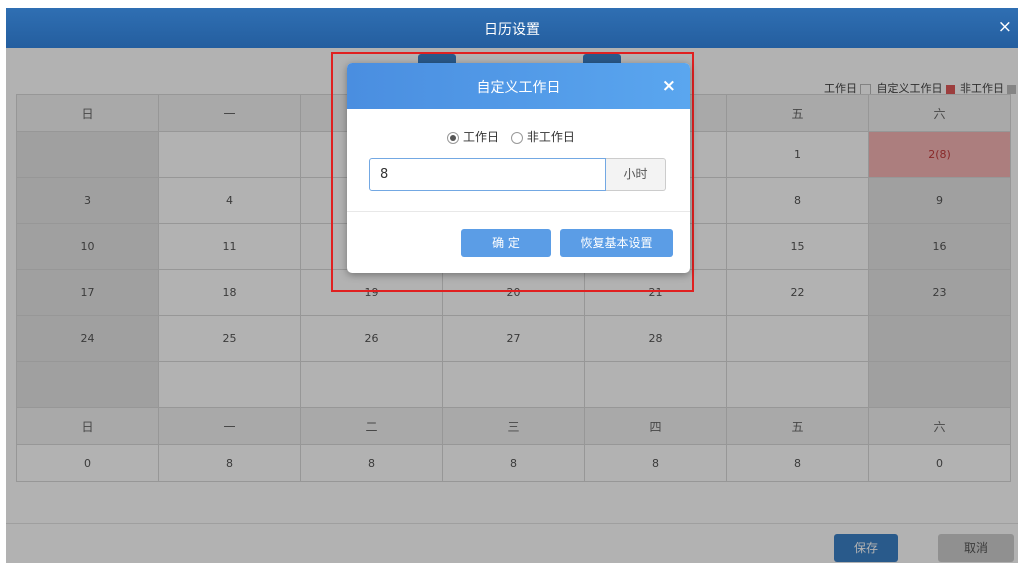  I want to click on custom-workday-dialog: 自定义工作日 × 工作日 非工作日 小时 确 定 恢复基本设置, so click(518, 168).